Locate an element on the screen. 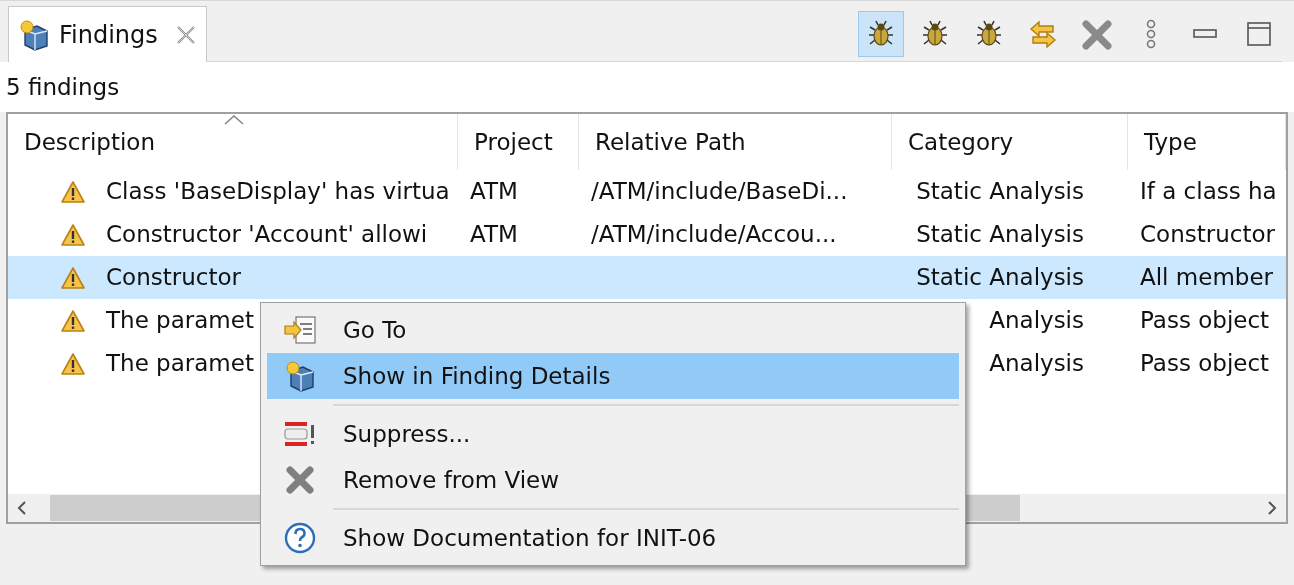  table-cell-text: All member is located at coordinates (1206, 278).